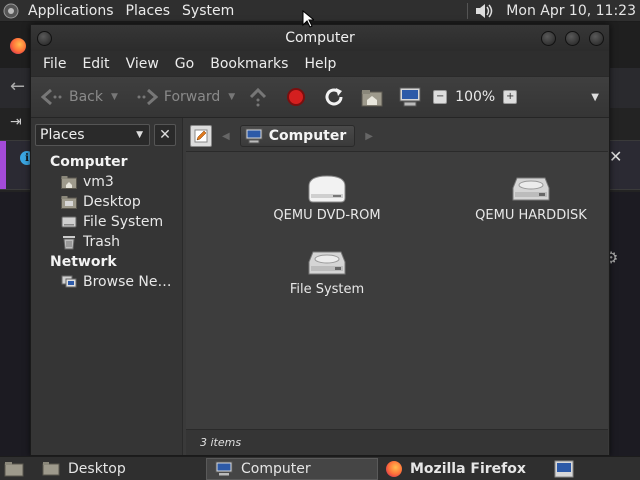  I want to click on window-titlebar: Computer, so click(320, 38).